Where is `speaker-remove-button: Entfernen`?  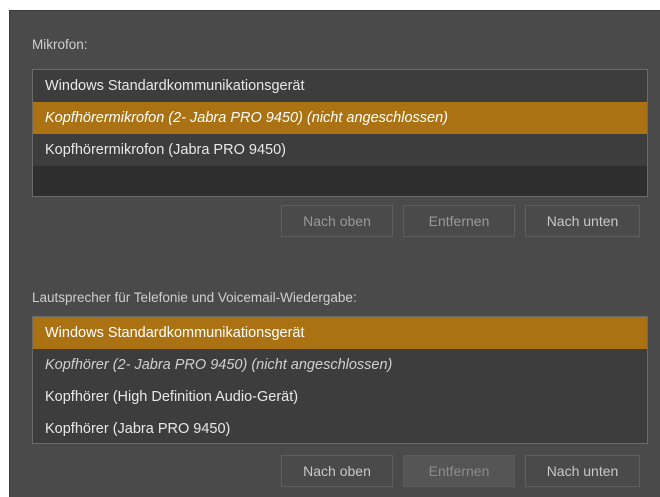 speaker-remove-button: Entfernen is located at coordinates (459, 471).